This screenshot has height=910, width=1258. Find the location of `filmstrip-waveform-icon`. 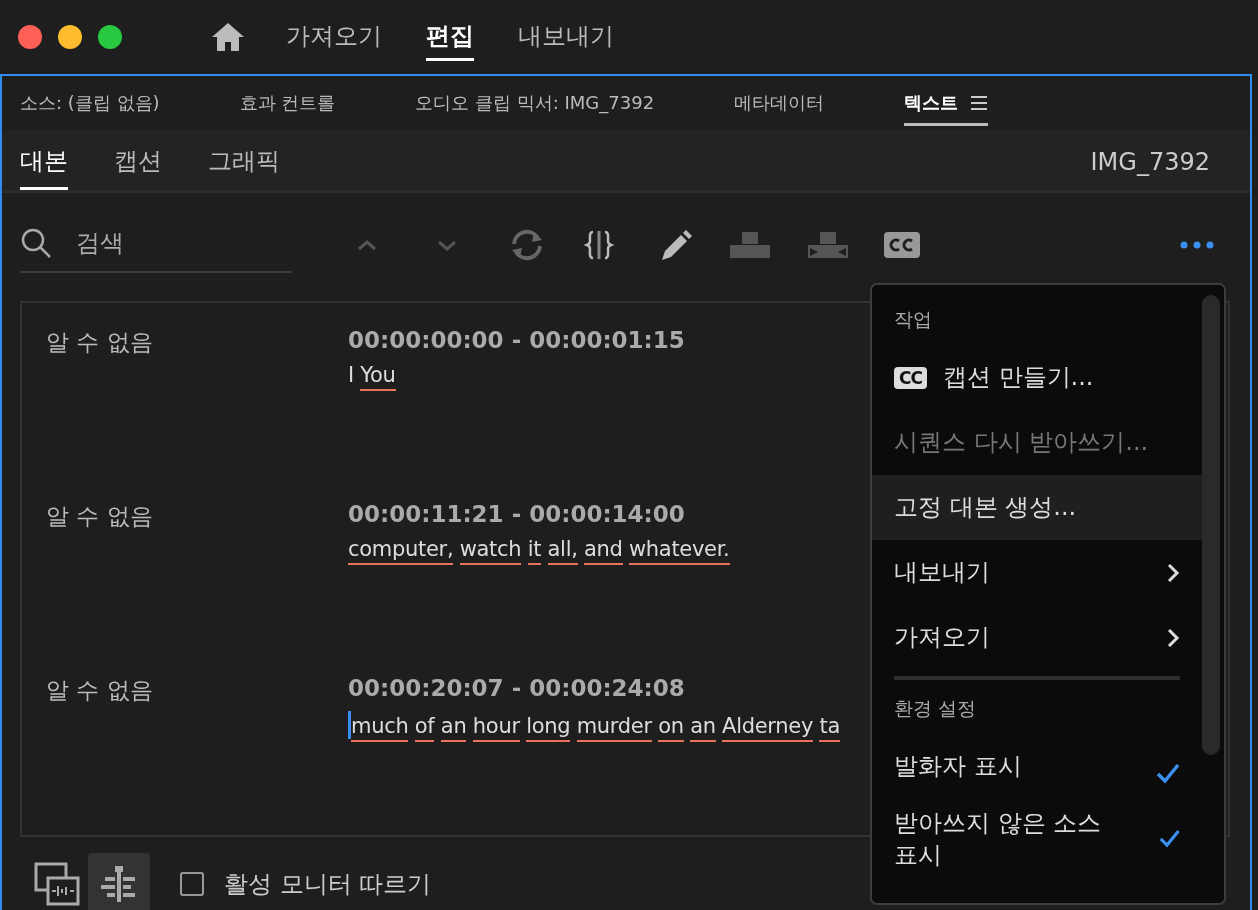

filmstrip-waveform-icon is located at coordinates (57, 884).